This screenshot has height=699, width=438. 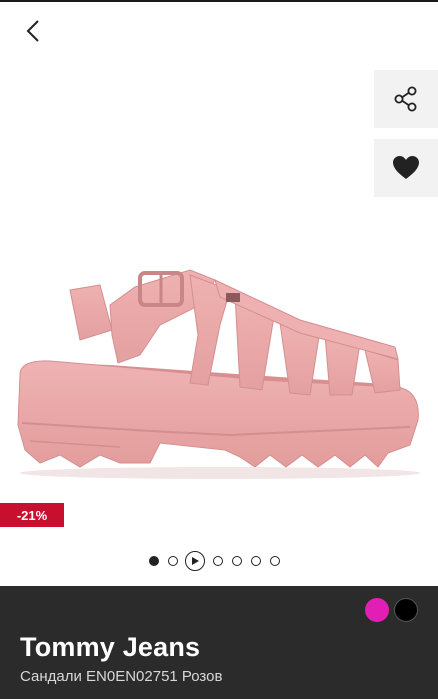 What do you see at coordinates (110, 647) in the screenshot?
I see `brand-name: Tommy Jeans` at bounding box center [110, 647].